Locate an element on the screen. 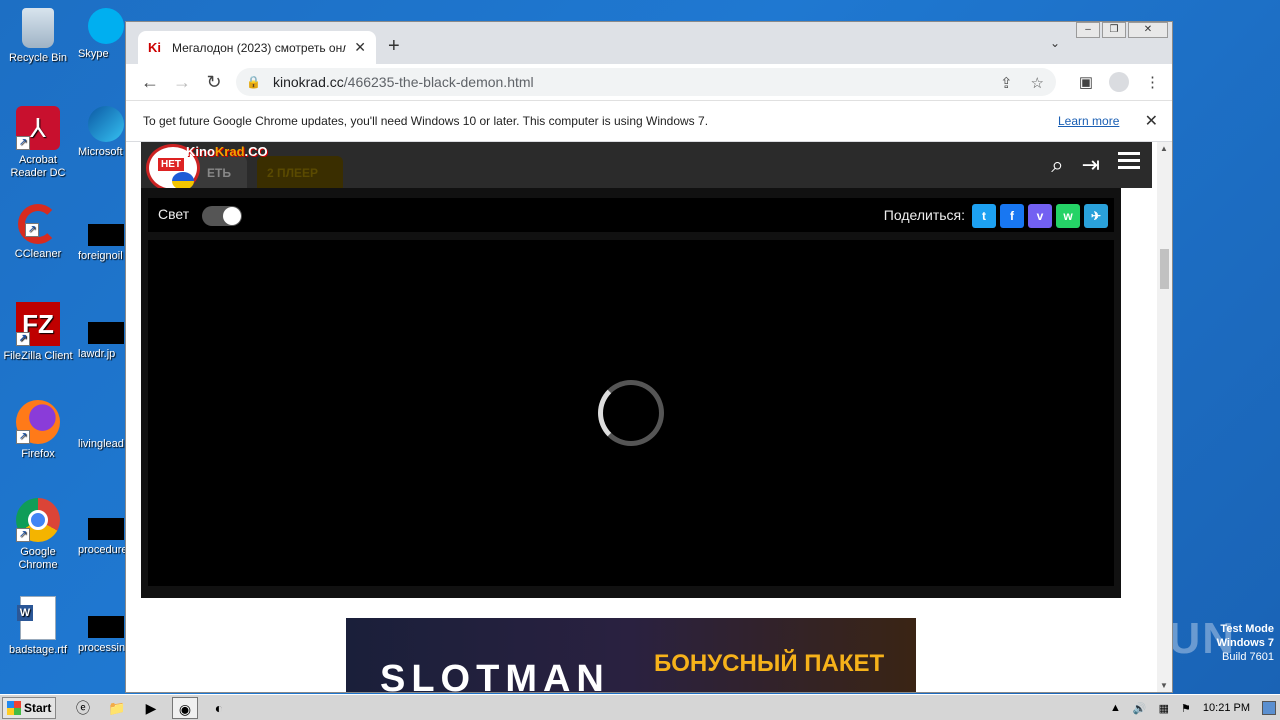 The height and width of the screenshot is (720, 1280). social-share-buttons: t f v w ✈ is located at coordinates (1040, 216).